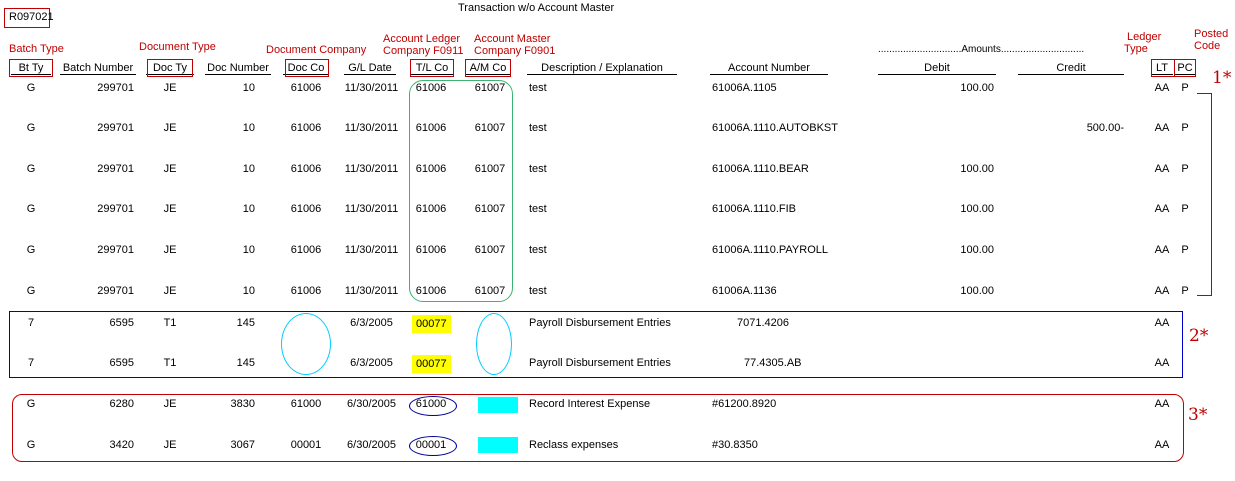 Image resolution: width=1235 pixels, height=481 pixels. Describe the element at coordinates (306, 344) in the screenshot. I see `missing-doc-co-oval` at that location.